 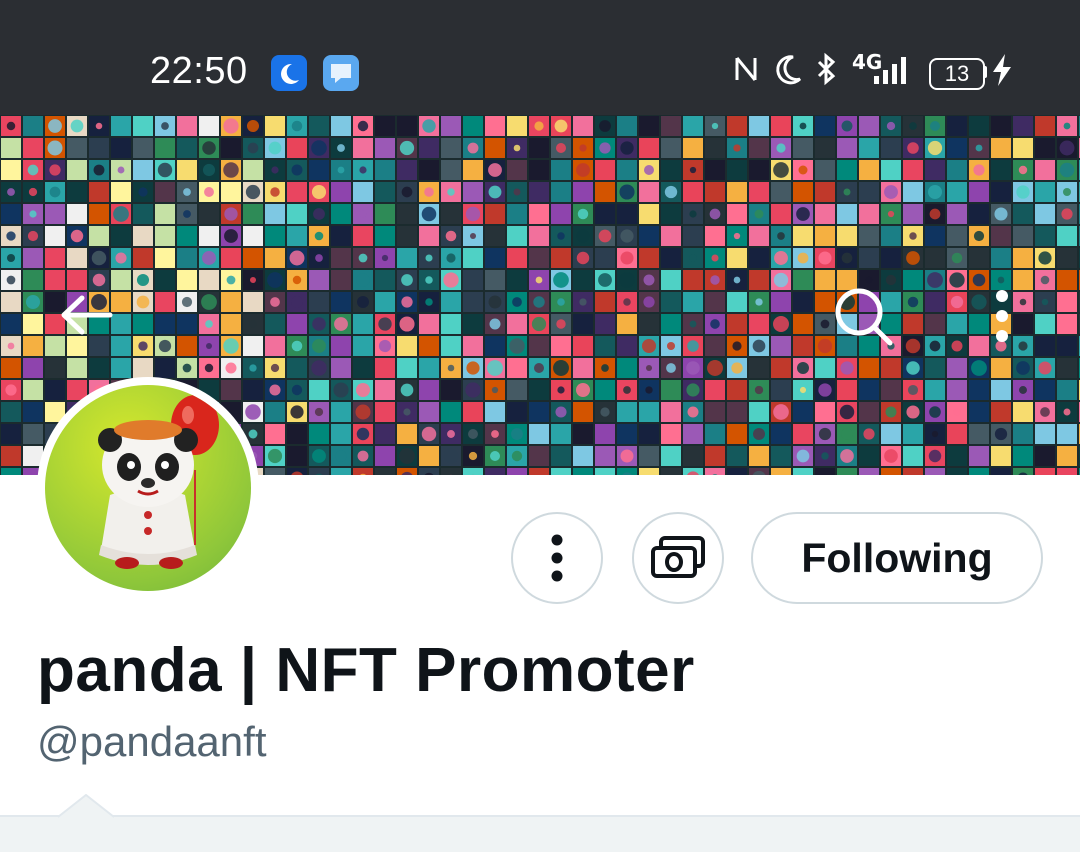 What do you see at coordinates (1002, 74) in the screenshot?
I see `charging-icon` at bounding box center [1002, 74].